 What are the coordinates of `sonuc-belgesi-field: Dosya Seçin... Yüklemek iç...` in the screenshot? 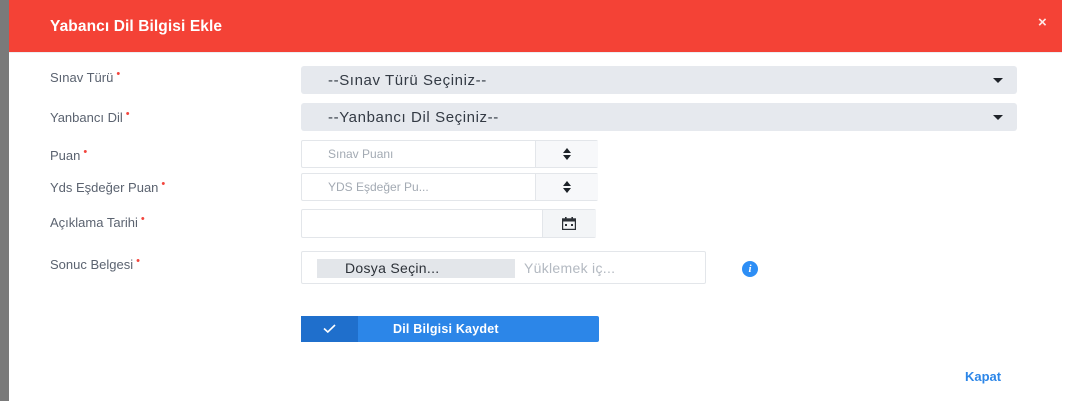 It's located at (503, 267).